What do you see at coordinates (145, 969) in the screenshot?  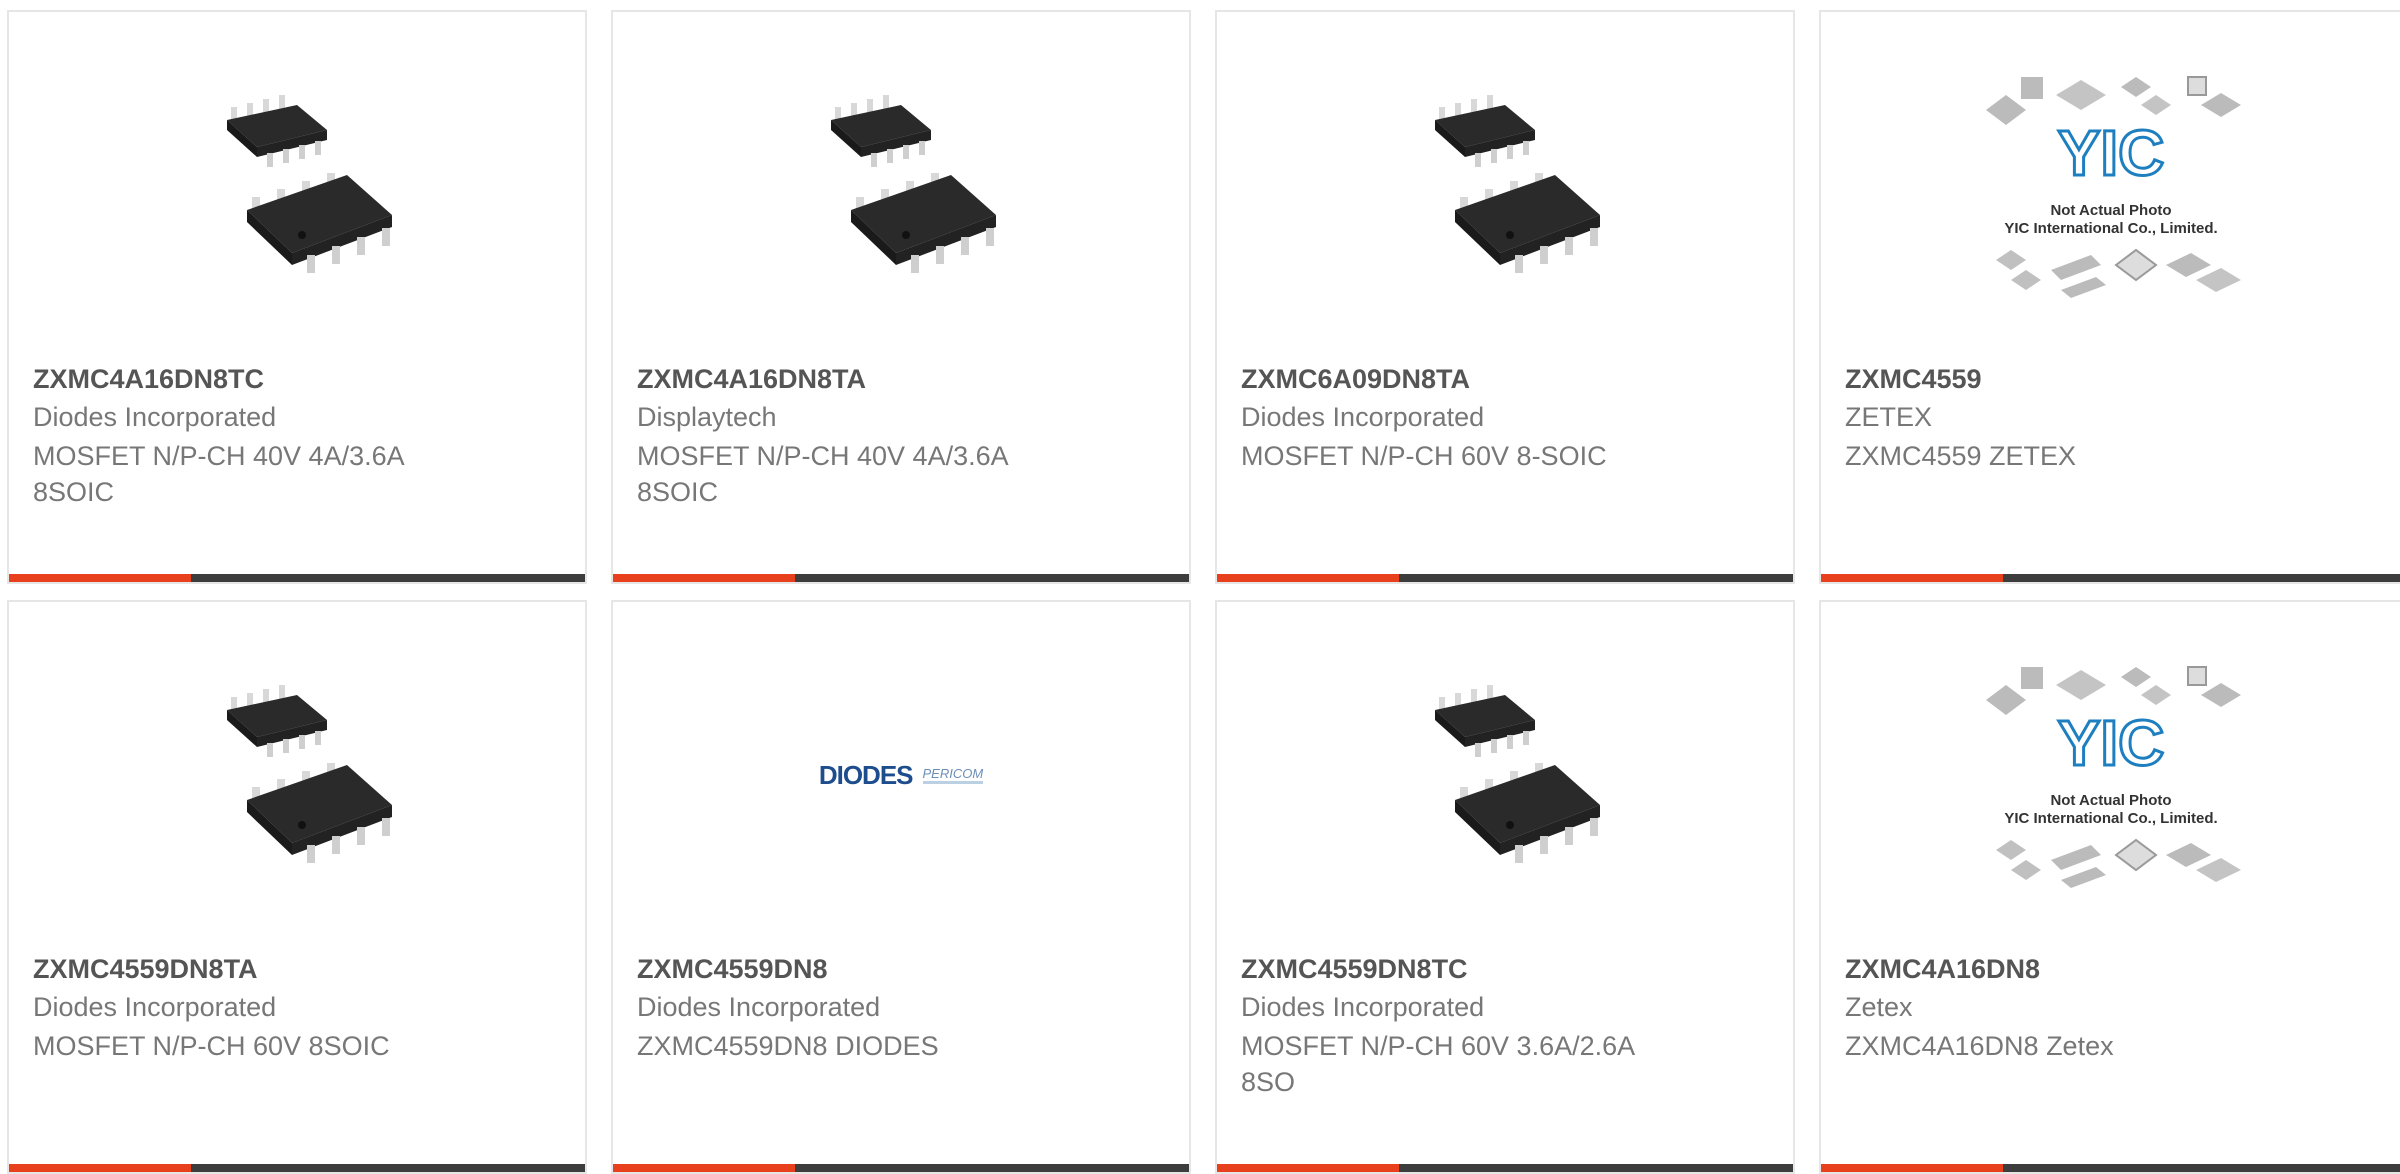 I see `part-number: ZXMC4559DN8TA` at bounding box center [145, 969].